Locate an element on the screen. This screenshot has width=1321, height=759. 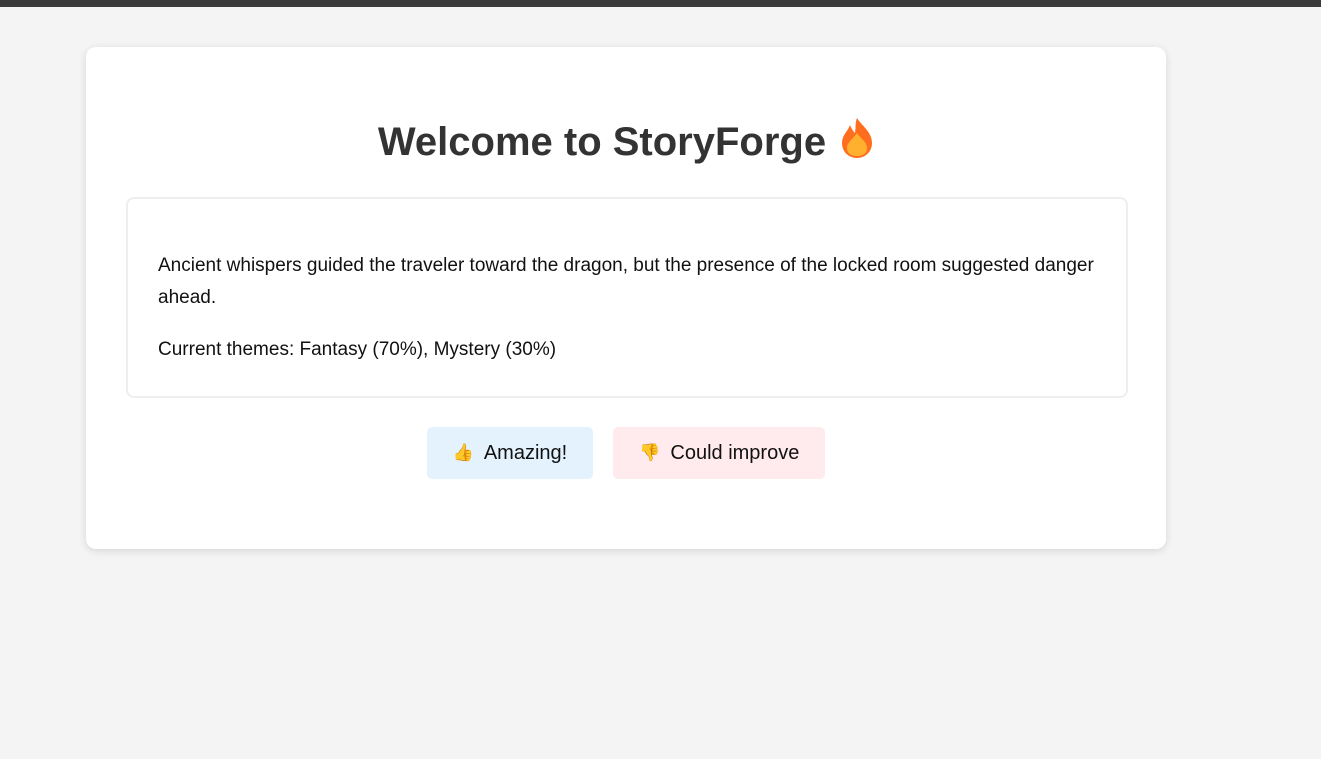
could-improve-button: 👎 Could improve is located at coordinates (719, 453).